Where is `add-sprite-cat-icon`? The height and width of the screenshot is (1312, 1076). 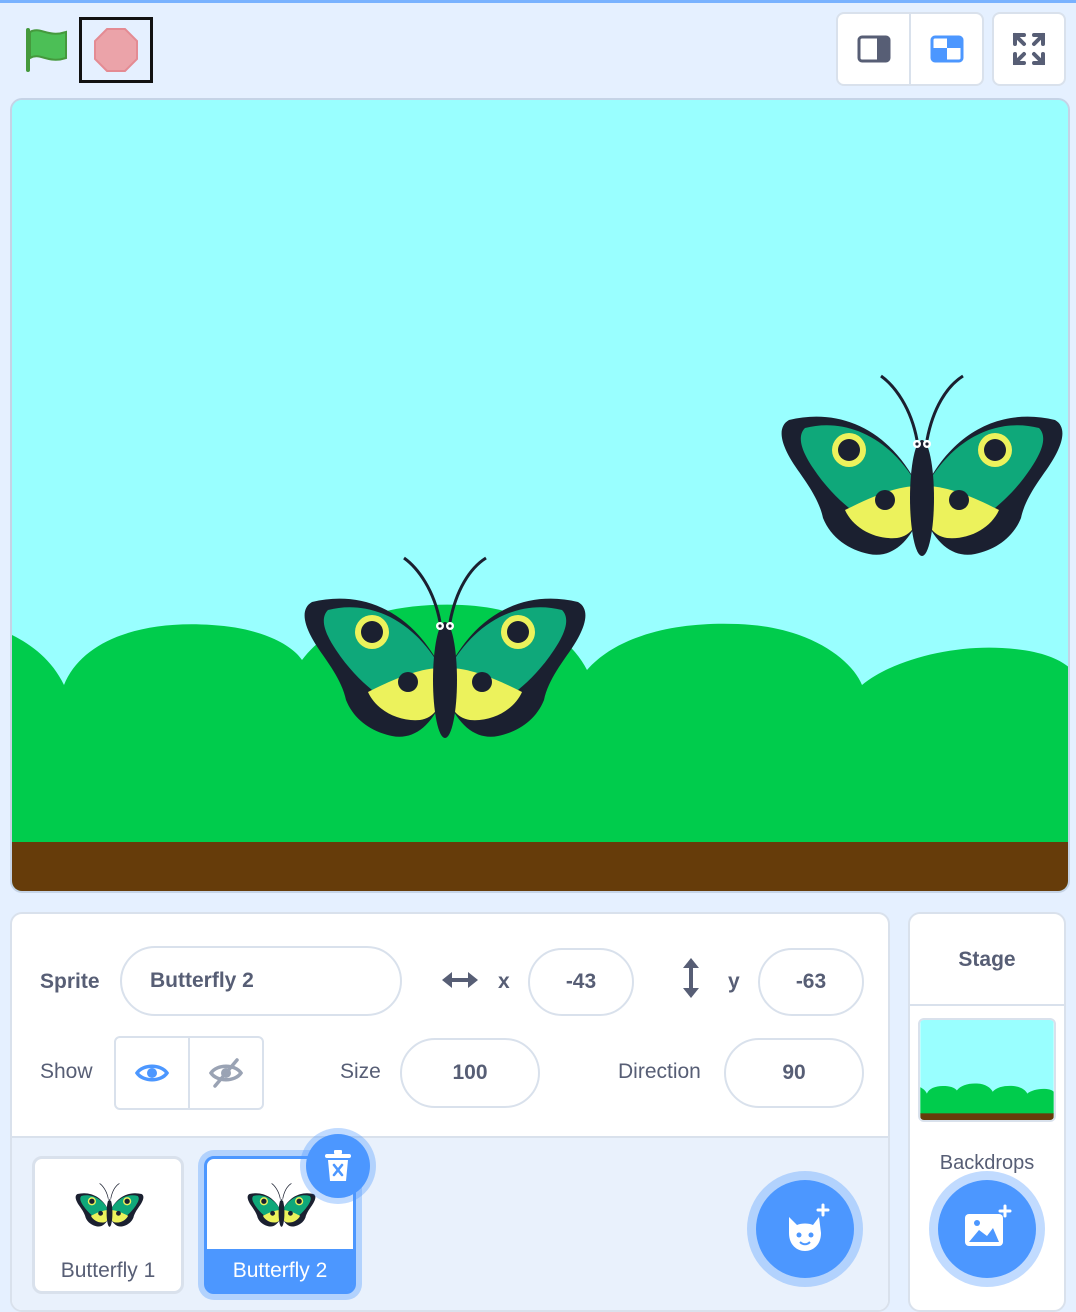
add-sprite-cat-icon is located at coordinates (809, 1227).